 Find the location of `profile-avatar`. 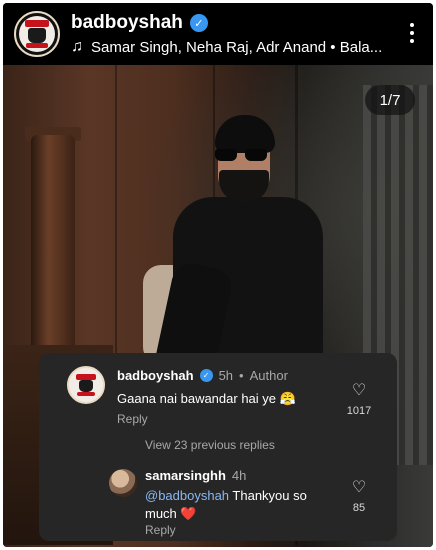

profile-avatar is located at coordinates (37, 34).